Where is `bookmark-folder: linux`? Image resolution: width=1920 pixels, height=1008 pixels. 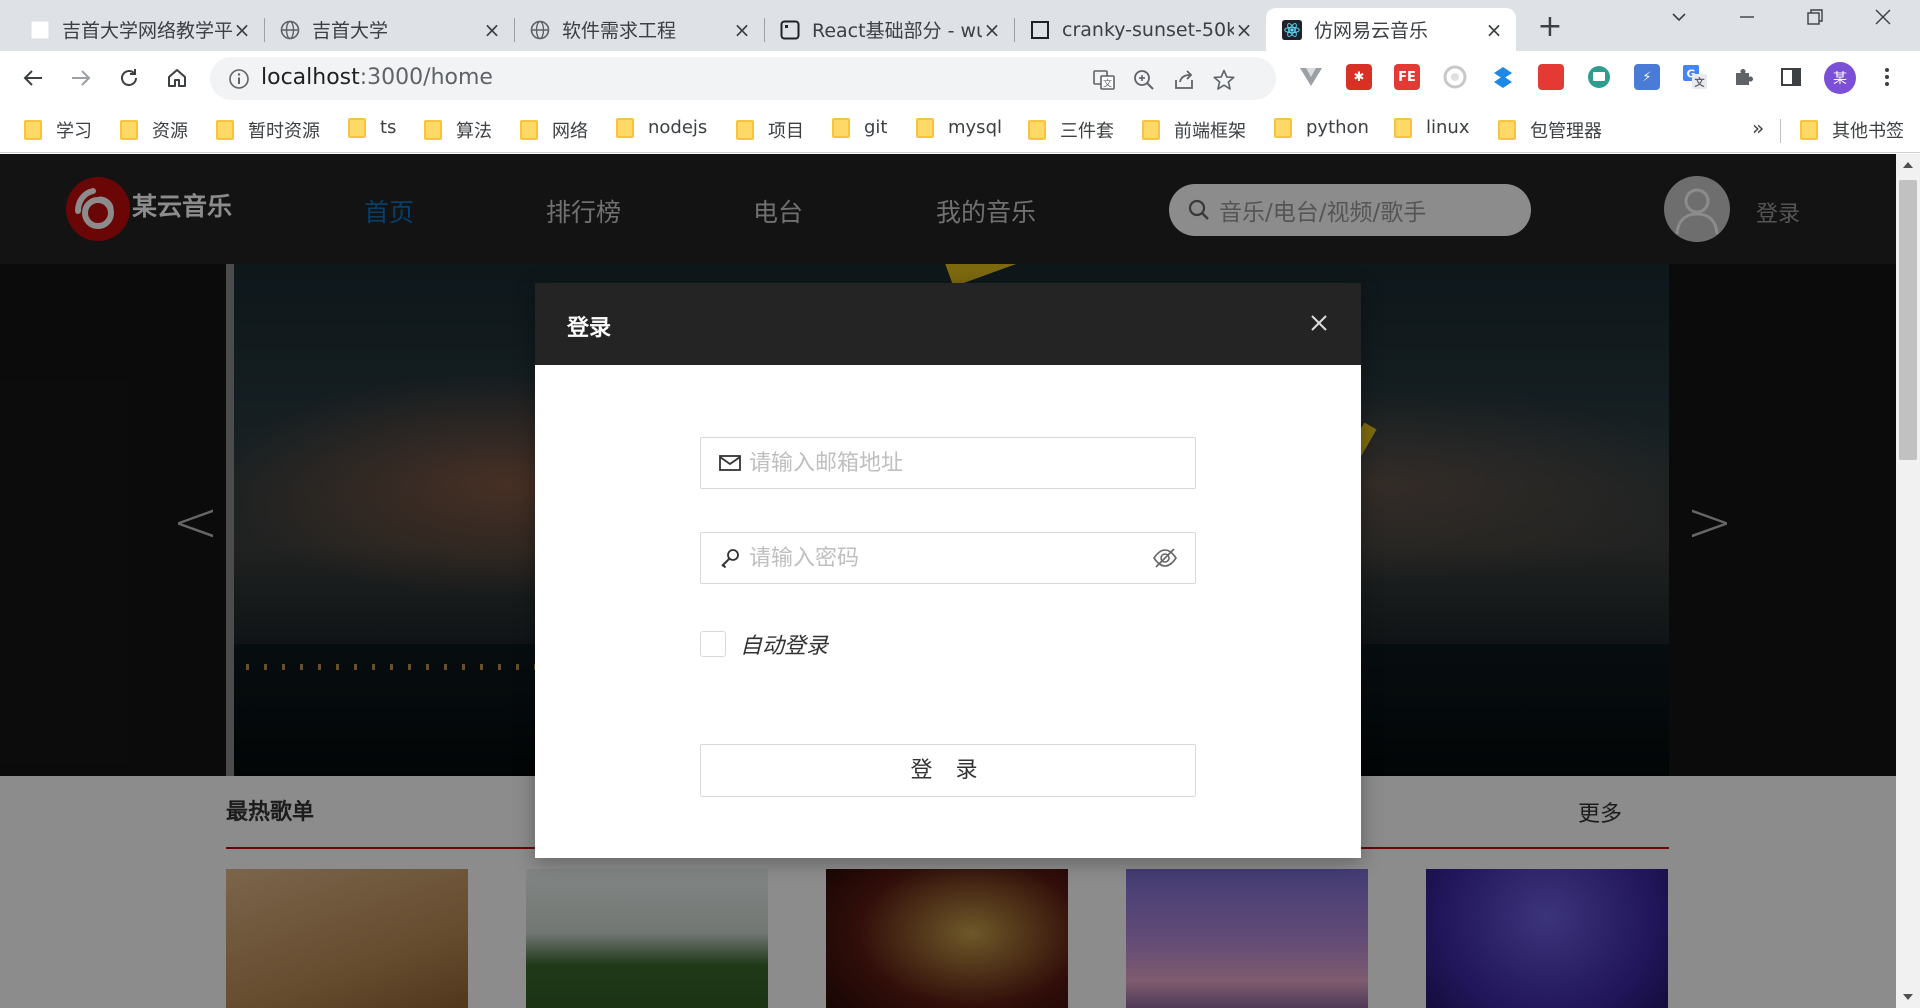 bookmark-folder: linux is located at coordinates (1431, 127).